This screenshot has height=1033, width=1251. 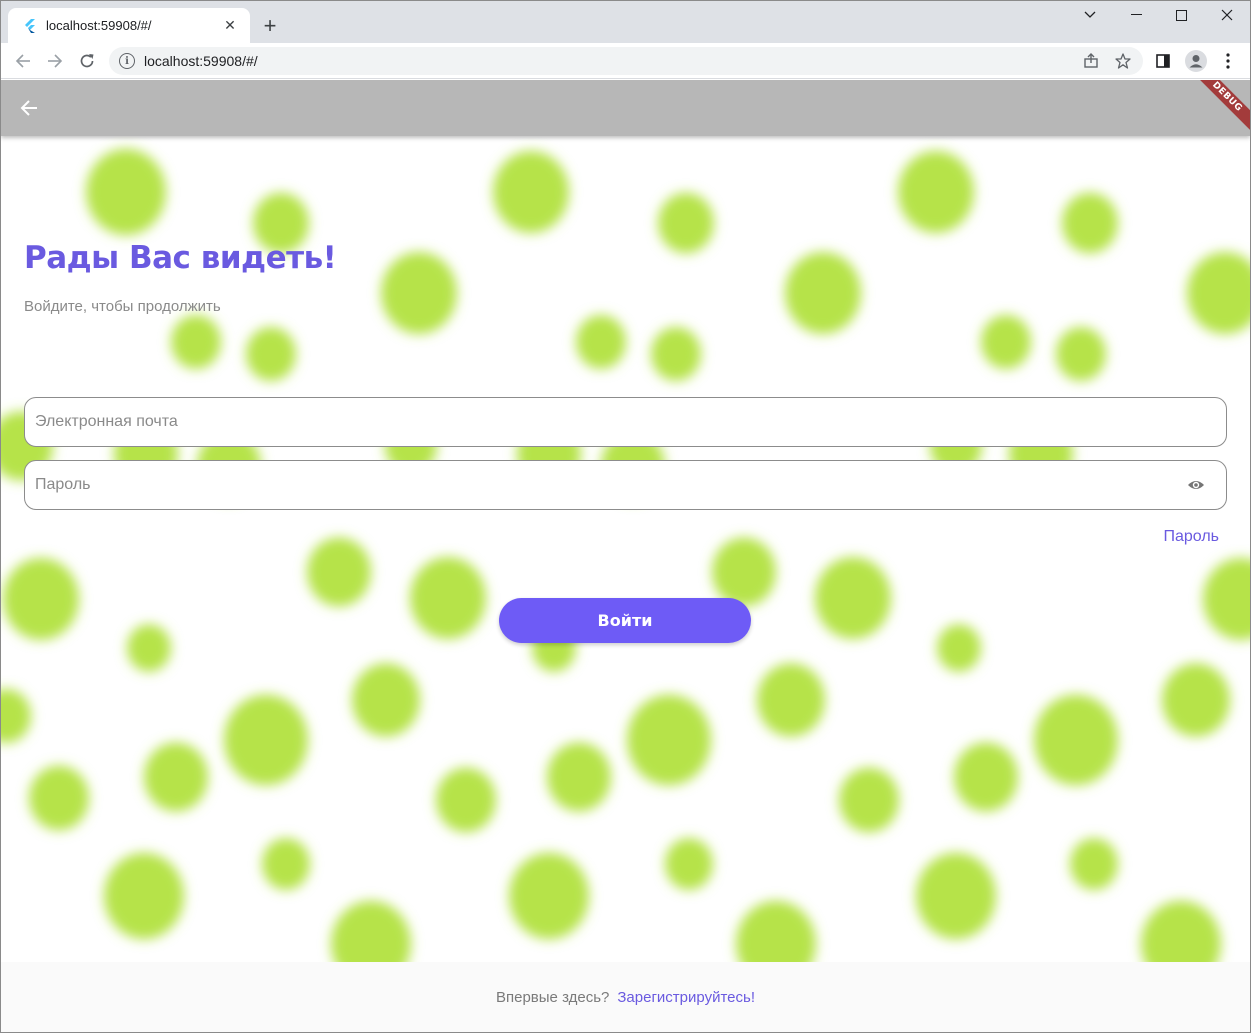 I want to click on footer: Впервые здесь? Зарегистрируйтесь!, so click(x=625, y=997).